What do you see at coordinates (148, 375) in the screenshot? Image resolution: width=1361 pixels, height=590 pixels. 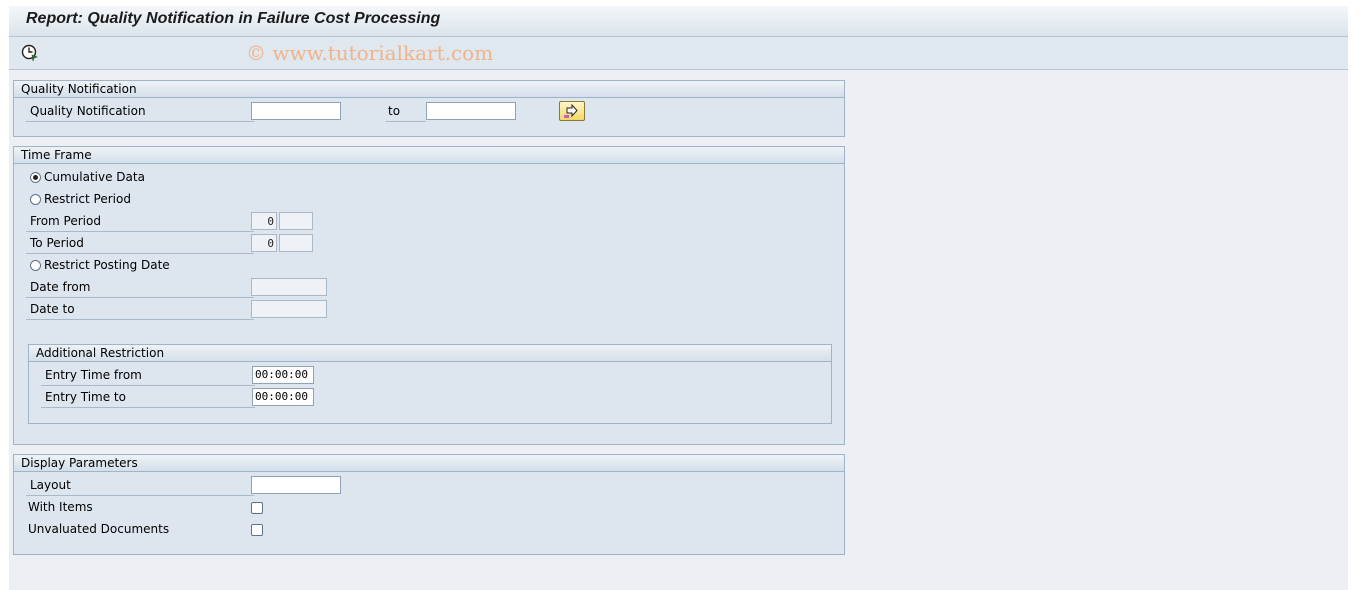 I see `entry-time-from-label: Entry Time from` at bounding box center [148, 375].